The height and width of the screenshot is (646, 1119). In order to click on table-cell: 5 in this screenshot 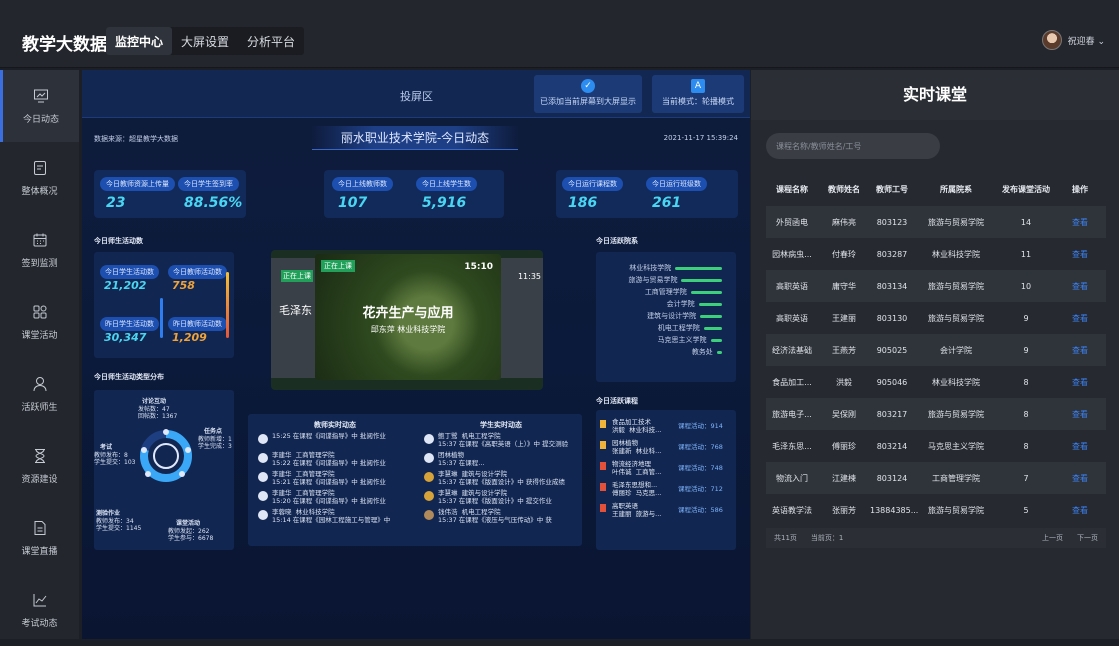, I will do `click(1026, 510)`.